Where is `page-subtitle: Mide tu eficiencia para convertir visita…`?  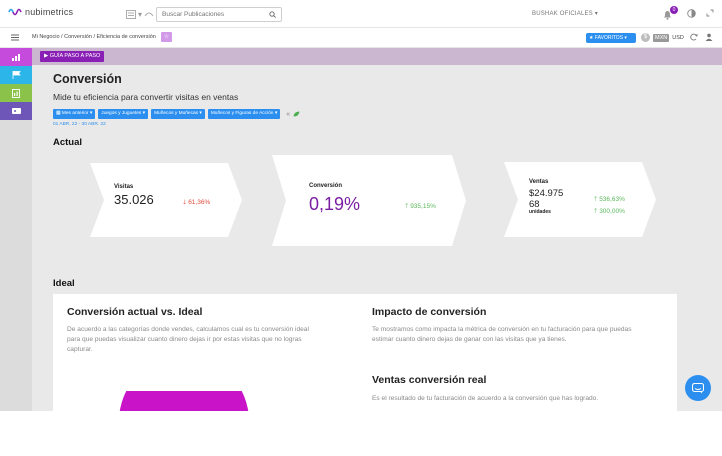
page-subtitle: Mide tu eficiencia para convertir visita… is located at coordinates (146, 97).